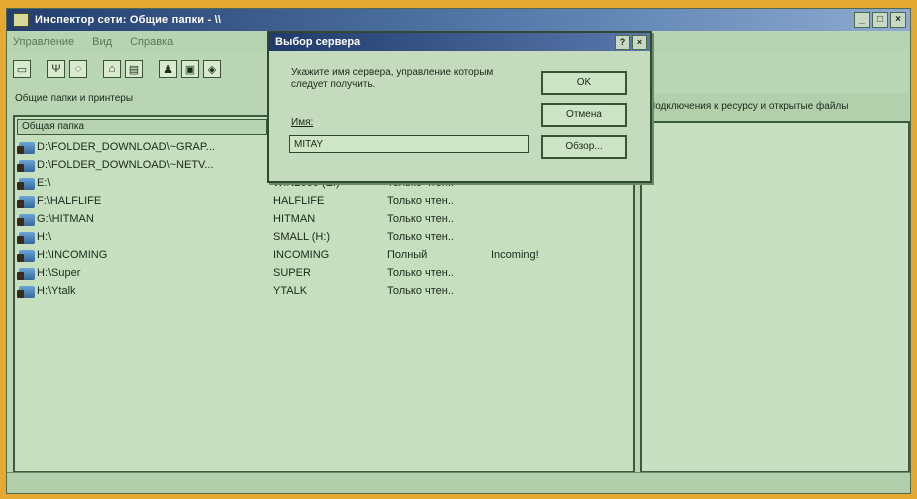  I want to click on menu-view: Вид, so click(102, 42).